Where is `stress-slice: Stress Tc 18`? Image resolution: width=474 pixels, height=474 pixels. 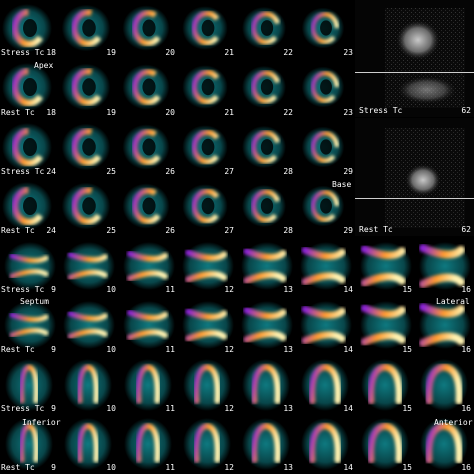 stress-slice: Stress Tc 18 is located at coordinates (29, 29).